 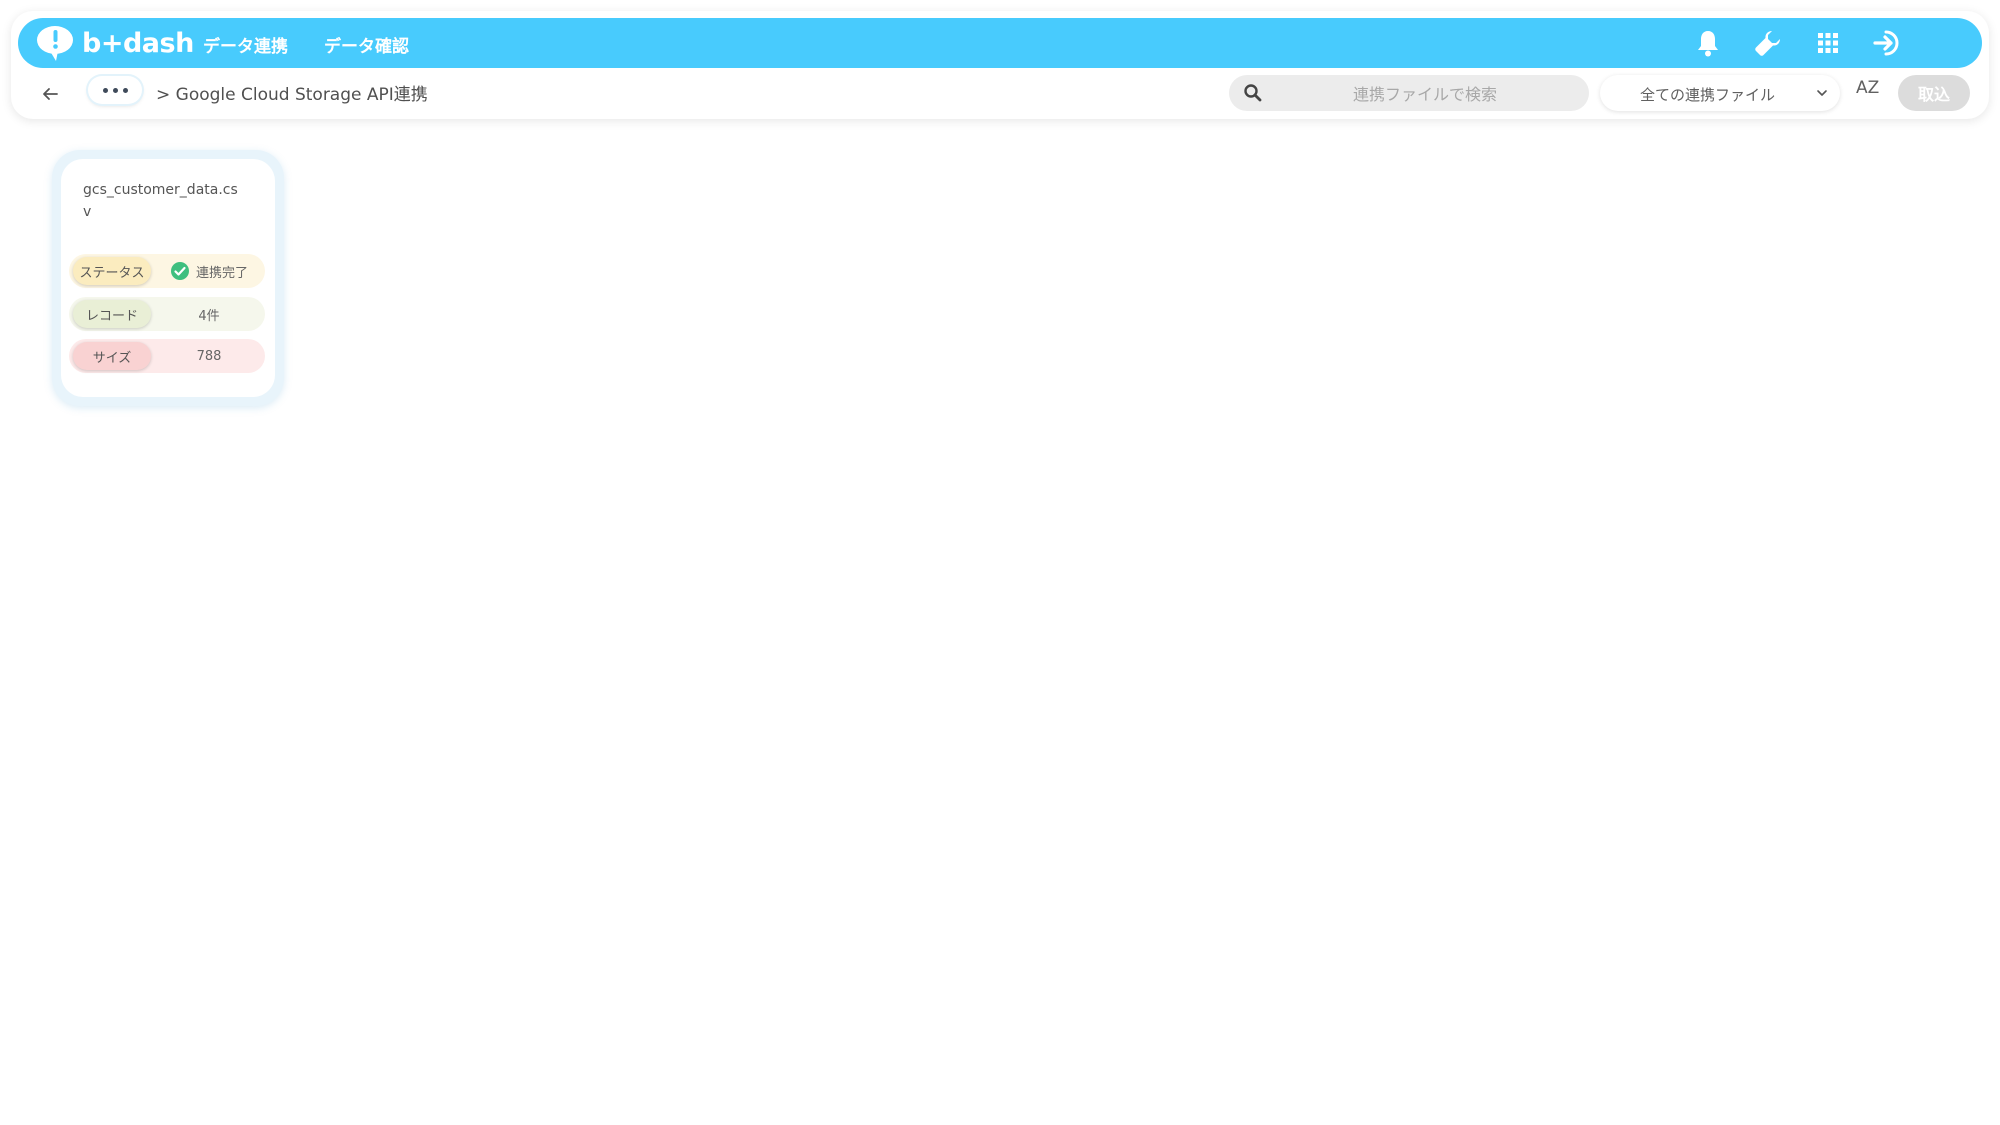 I want to click on record-value: 4件, so click(x=209, y=316).